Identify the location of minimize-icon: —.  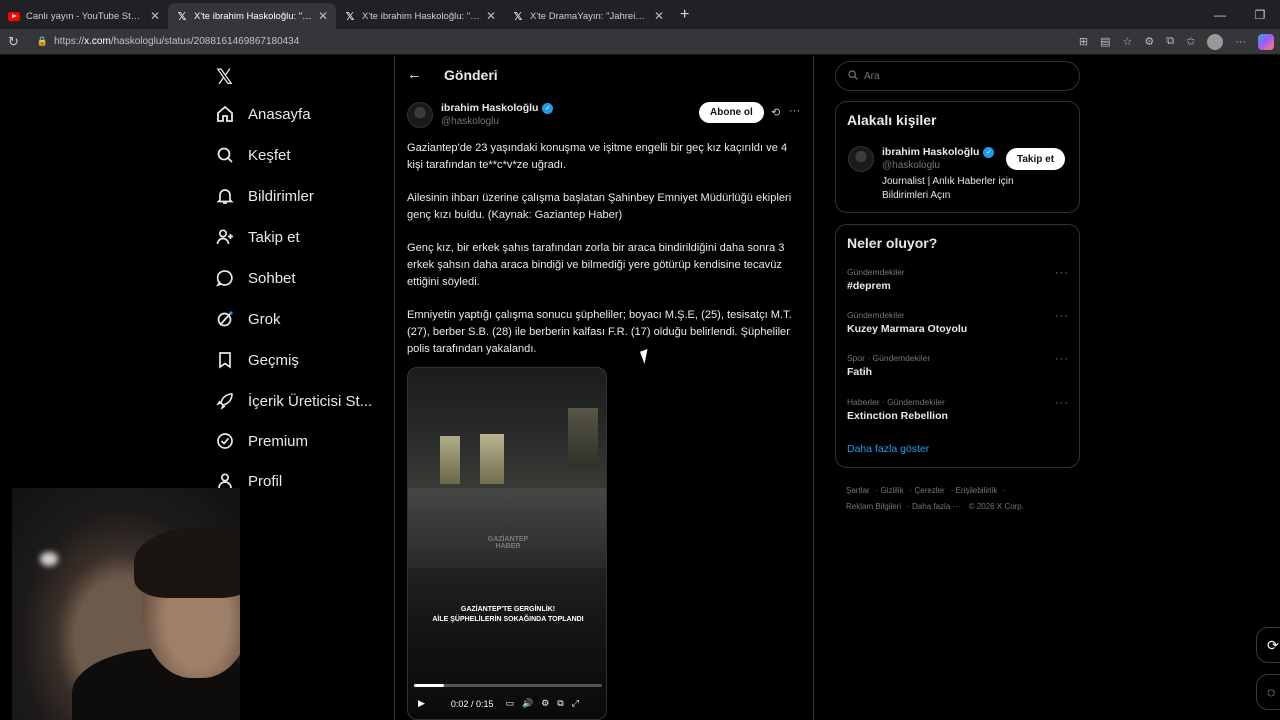
(1220, 15).